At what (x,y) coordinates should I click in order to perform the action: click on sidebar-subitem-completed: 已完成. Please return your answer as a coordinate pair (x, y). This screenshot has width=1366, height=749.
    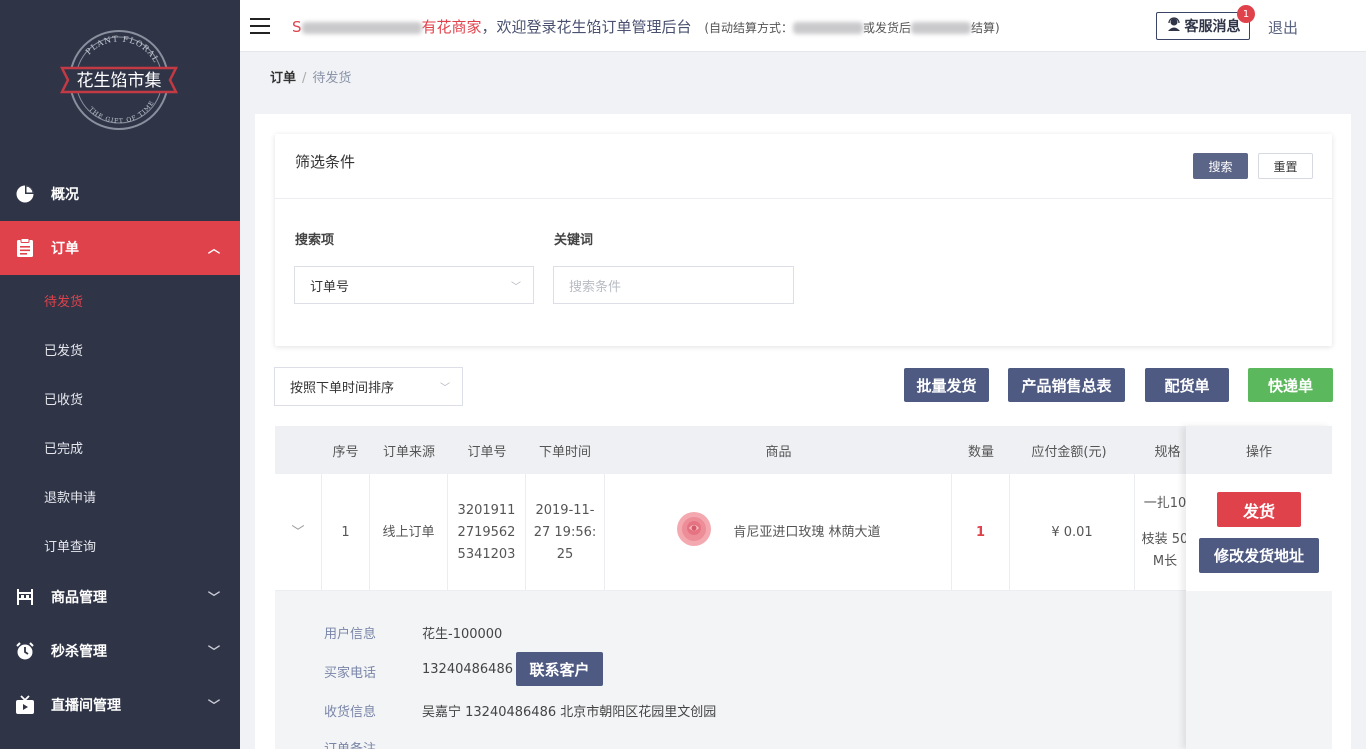
    Looking at the image, I should click on (120, 447).